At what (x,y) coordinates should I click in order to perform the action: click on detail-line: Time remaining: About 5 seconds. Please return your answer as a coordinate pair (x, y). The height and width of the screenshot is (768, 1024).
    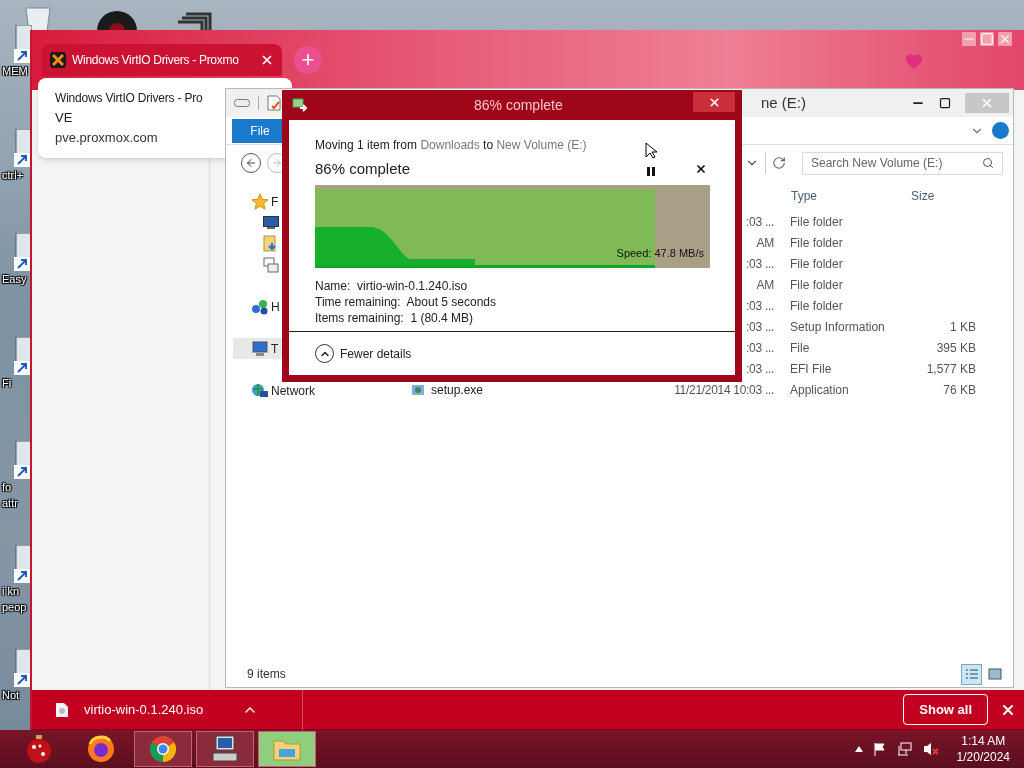
    Looking at the image, I should click on (406, 301).